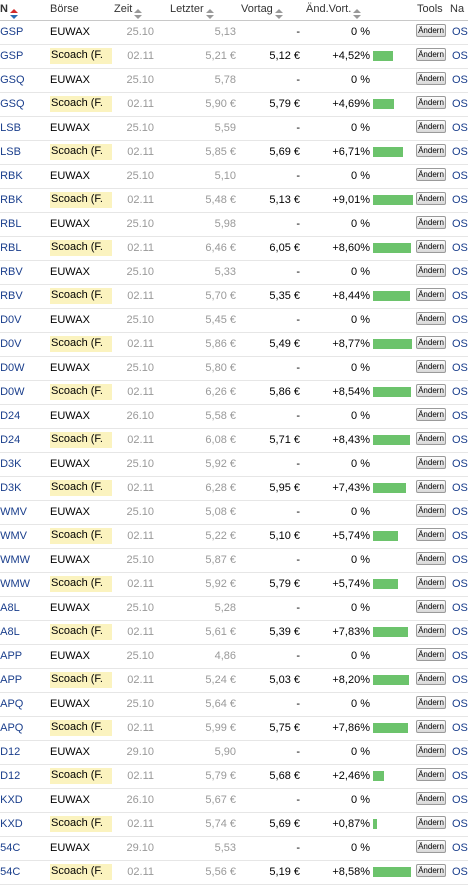  I want to click on wkn-link: 9KXD, so click(23, 800).